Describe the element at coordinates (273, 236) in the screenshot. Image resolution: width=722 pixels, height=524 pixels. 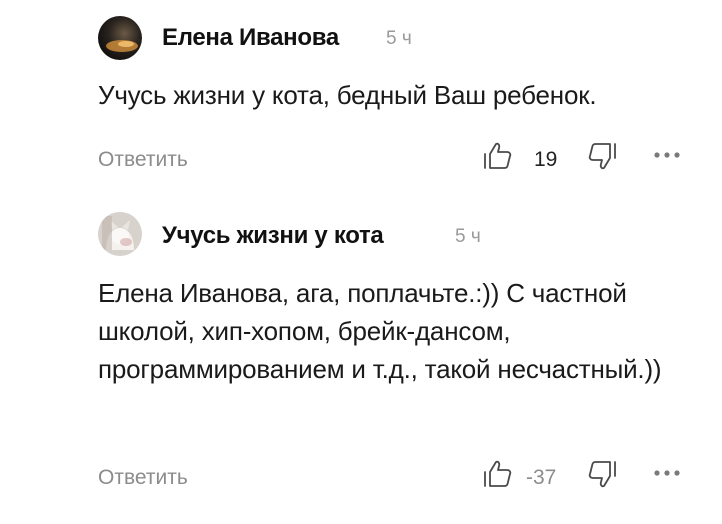
I see `author-name: Учусь жизни у кота` at that location.